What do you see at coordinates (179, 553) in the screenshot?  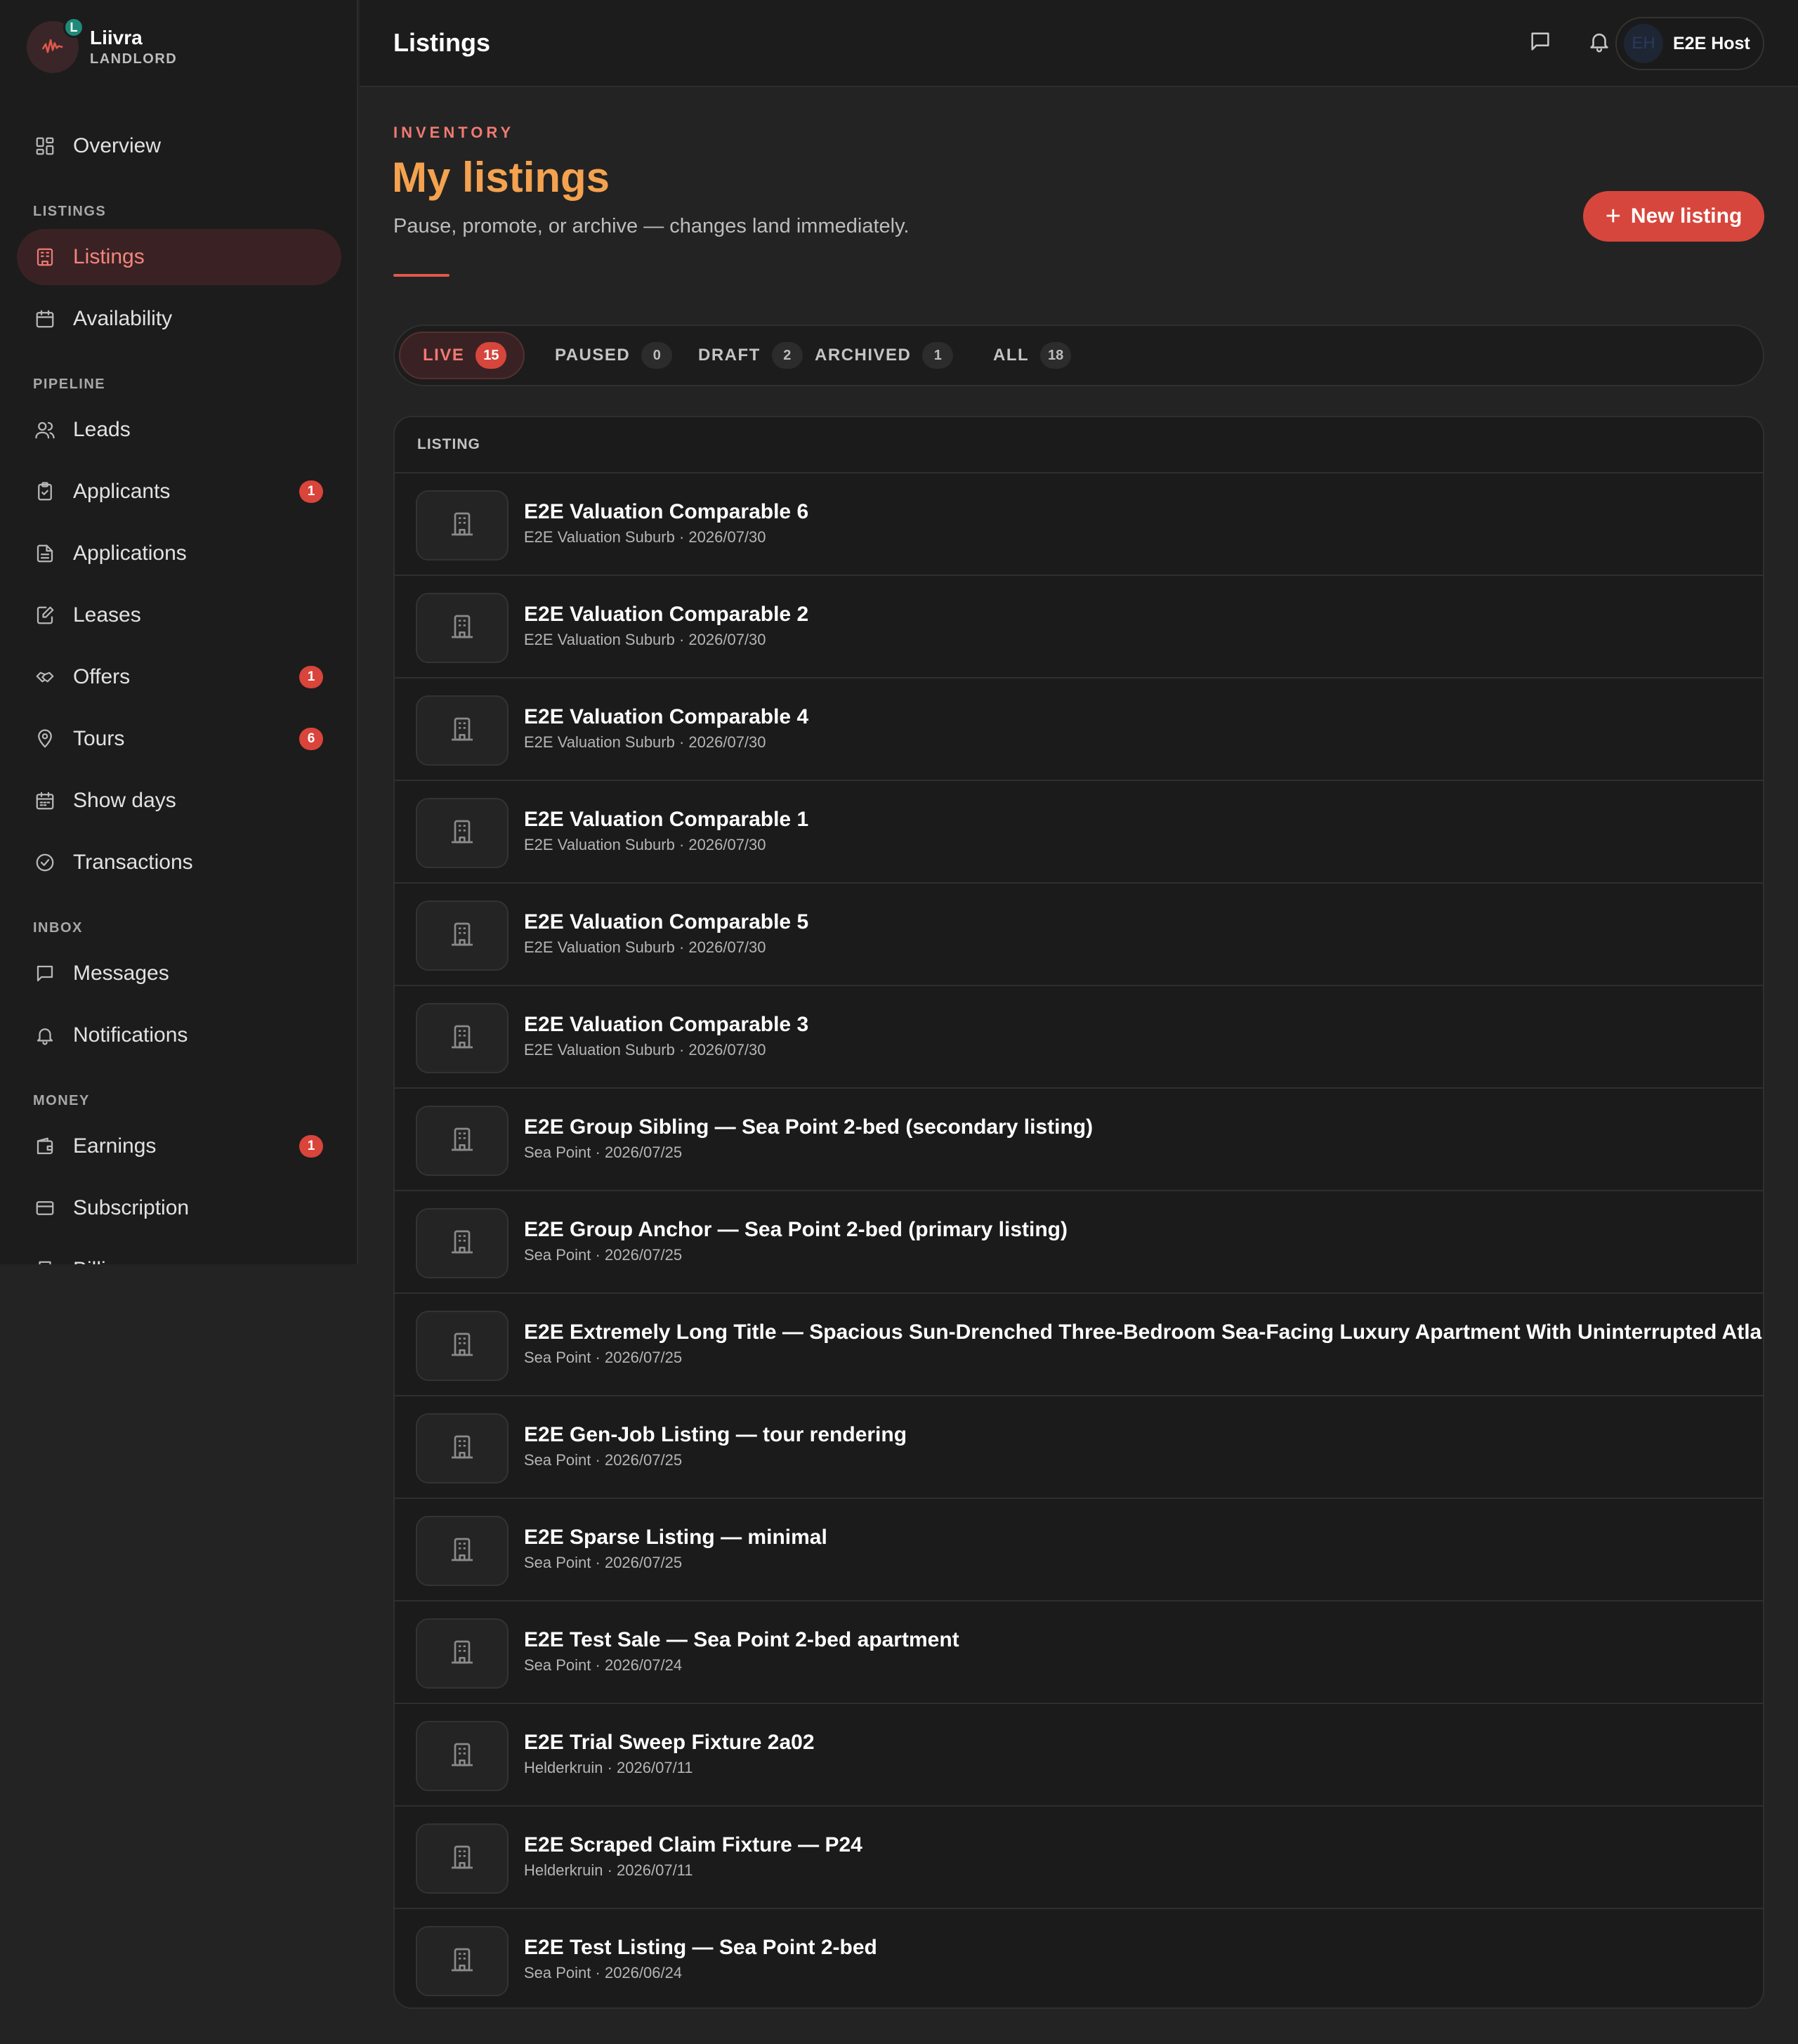 I see `sidebar-item-applications: Applications` at bounding box center [179, 553].